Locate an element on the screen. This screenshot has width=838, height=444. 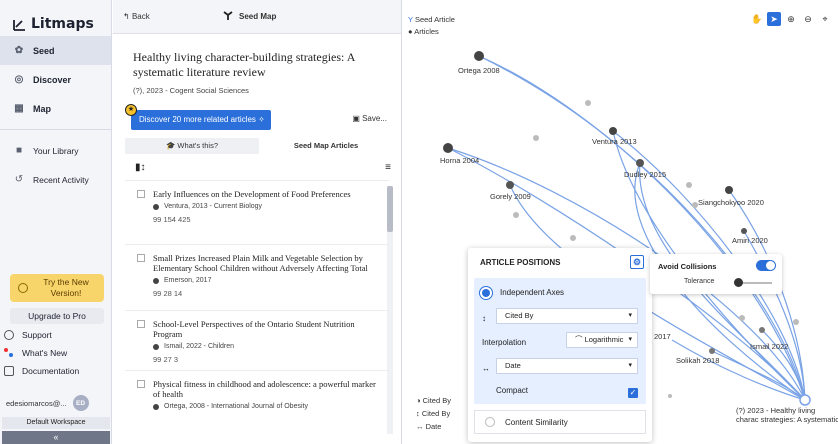
workspace-selector: Default Workspace is located at coordinates (56, 423).